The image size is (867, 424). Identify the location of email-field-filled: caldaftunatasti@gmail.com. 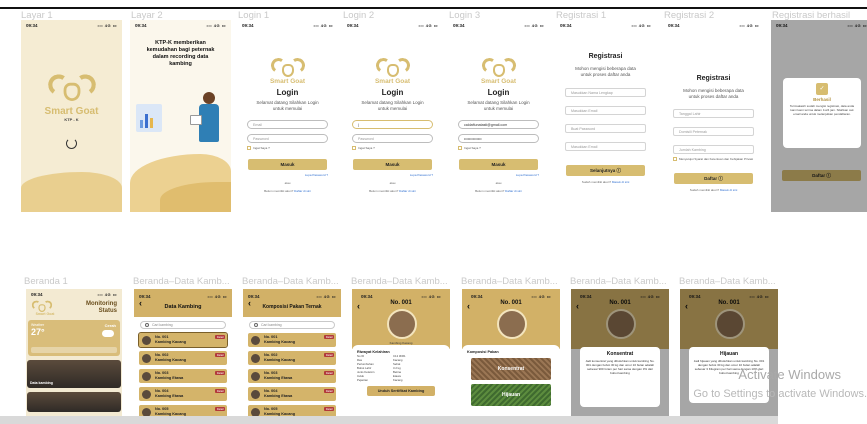
(498, 124).